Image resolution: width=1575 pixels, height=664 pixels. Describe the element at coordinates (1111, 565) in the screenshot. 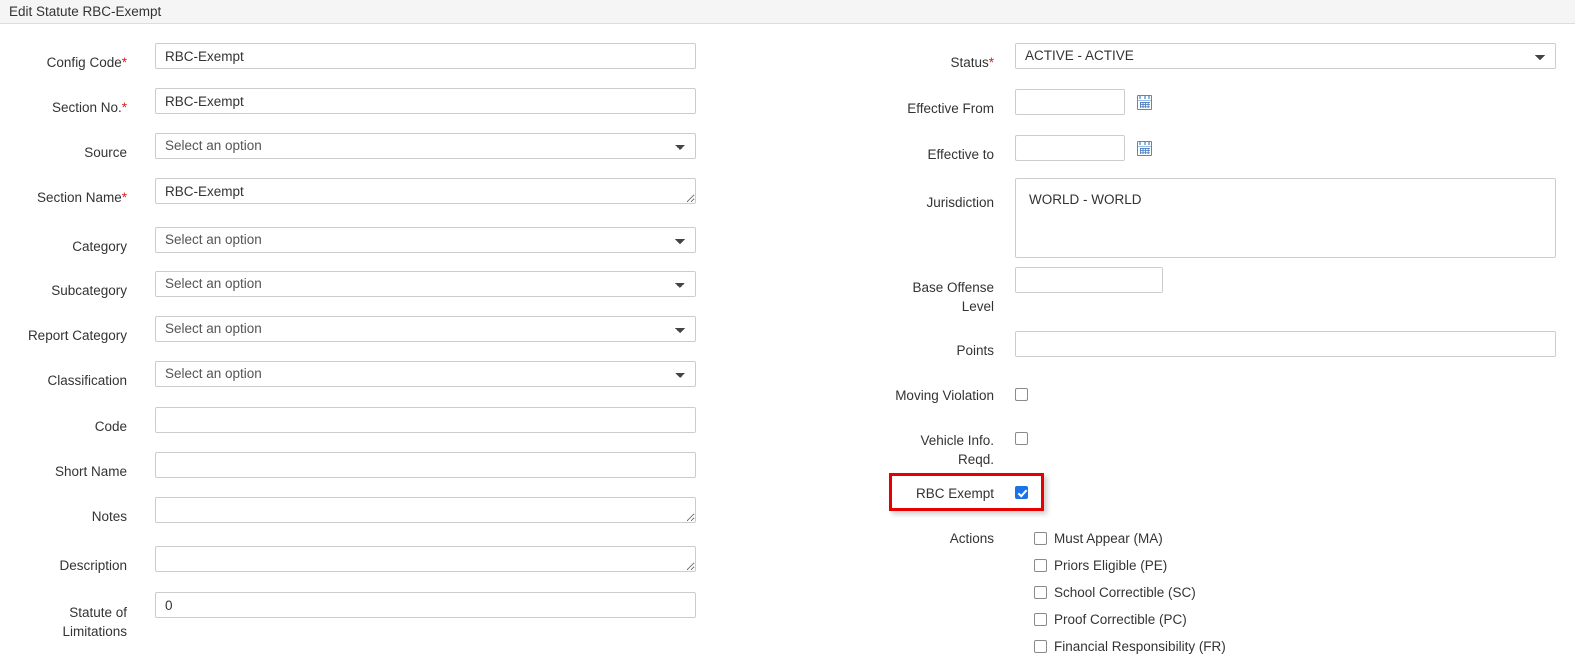

I see `action-label-priors-eligible: Priors Eligible (PE)` at that location.